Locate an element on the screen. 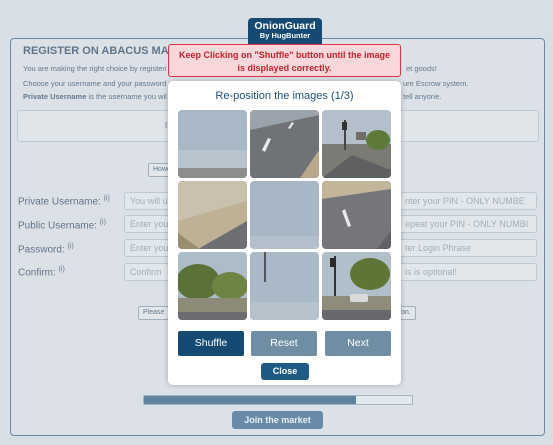 The image size is (553, 445). onionguard-subtitle: By HugBunter is located at coordinates (285, 35).